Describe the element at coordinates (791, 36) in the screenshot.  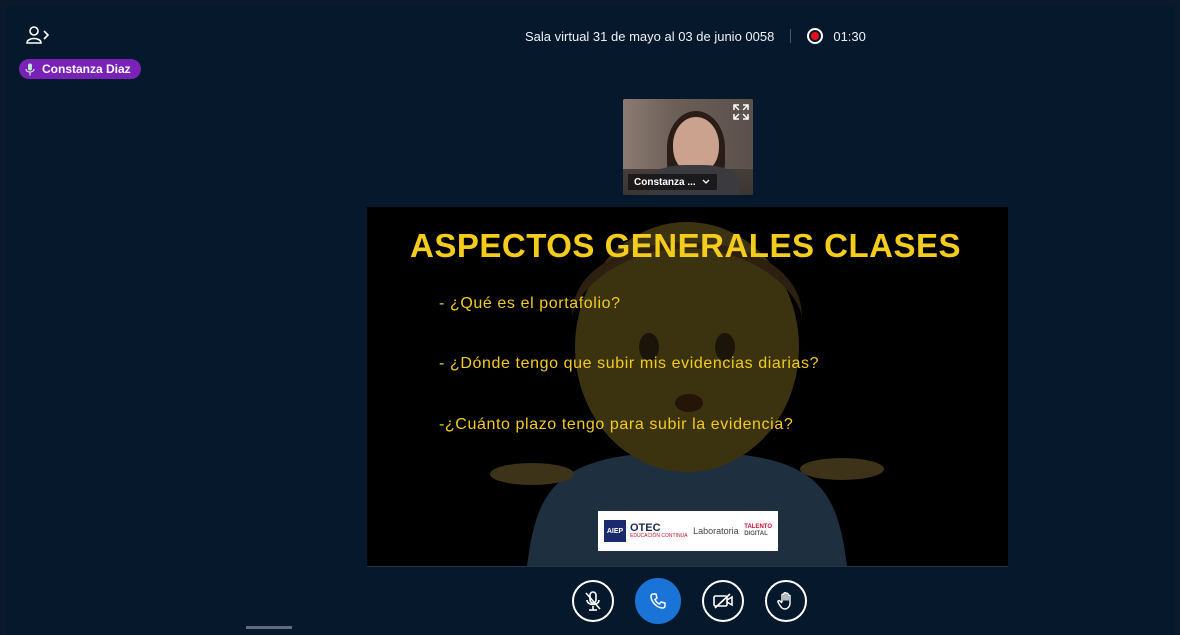
I see `divider` at that location.